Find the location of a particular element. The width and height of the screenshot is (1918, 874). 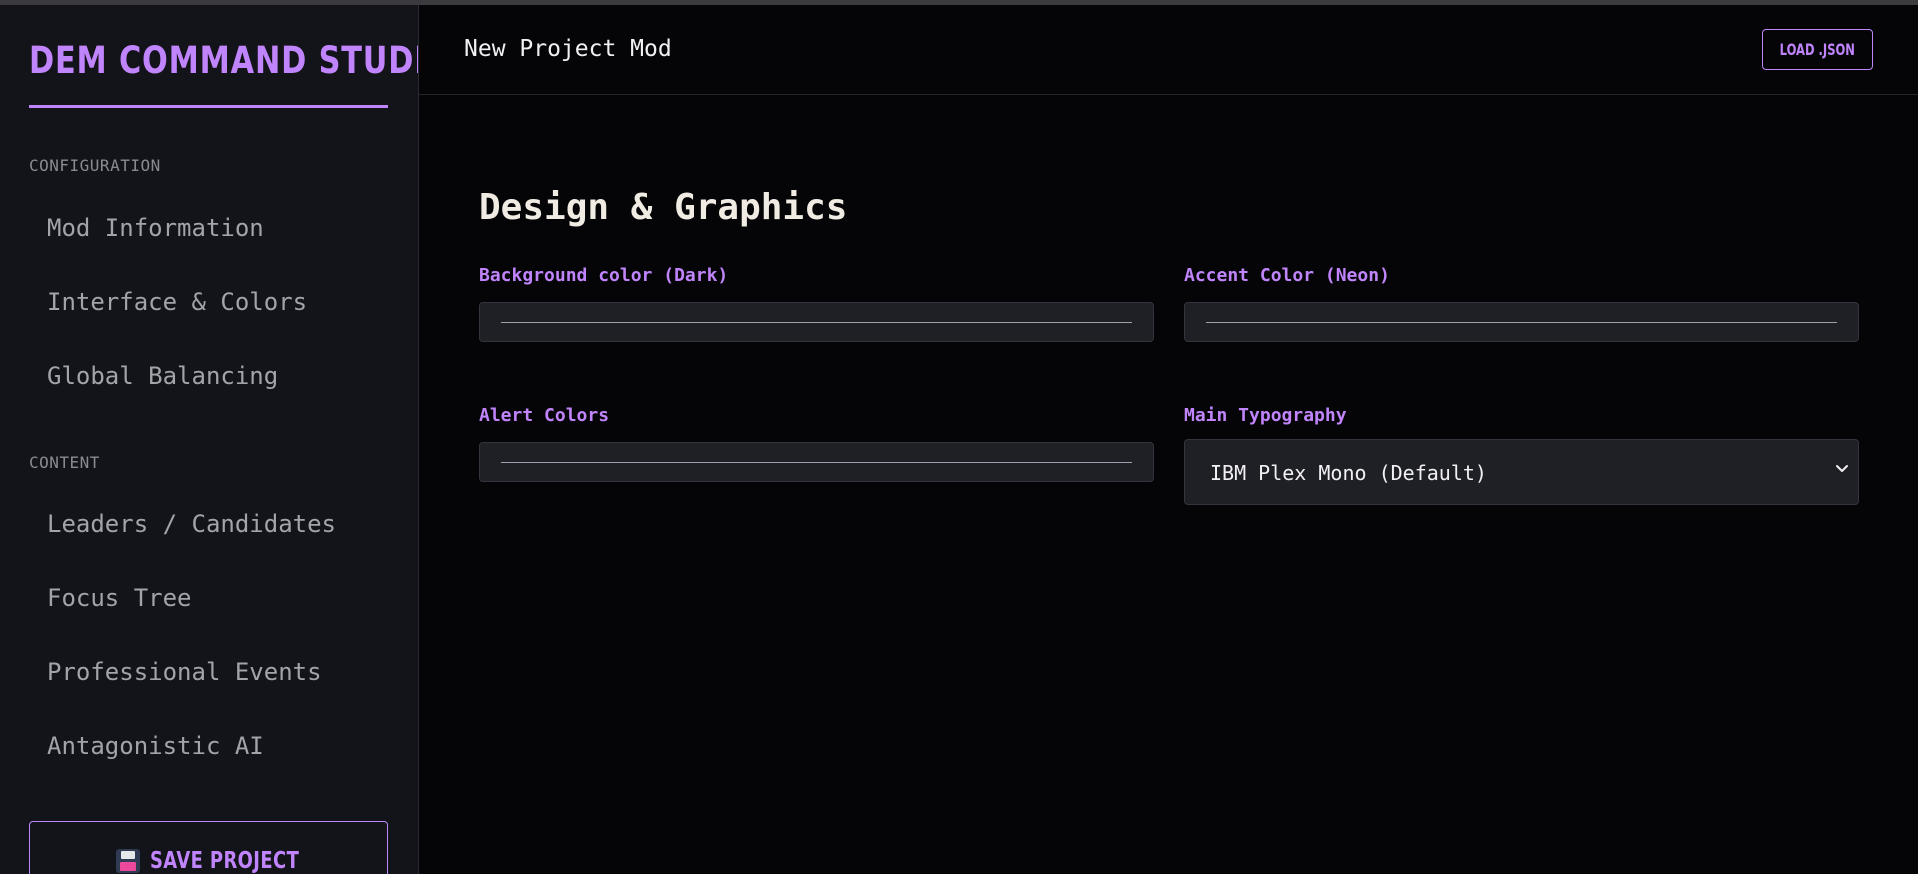

section-label-configuration: CONFIGURATION is located at coordinates (95, 165).